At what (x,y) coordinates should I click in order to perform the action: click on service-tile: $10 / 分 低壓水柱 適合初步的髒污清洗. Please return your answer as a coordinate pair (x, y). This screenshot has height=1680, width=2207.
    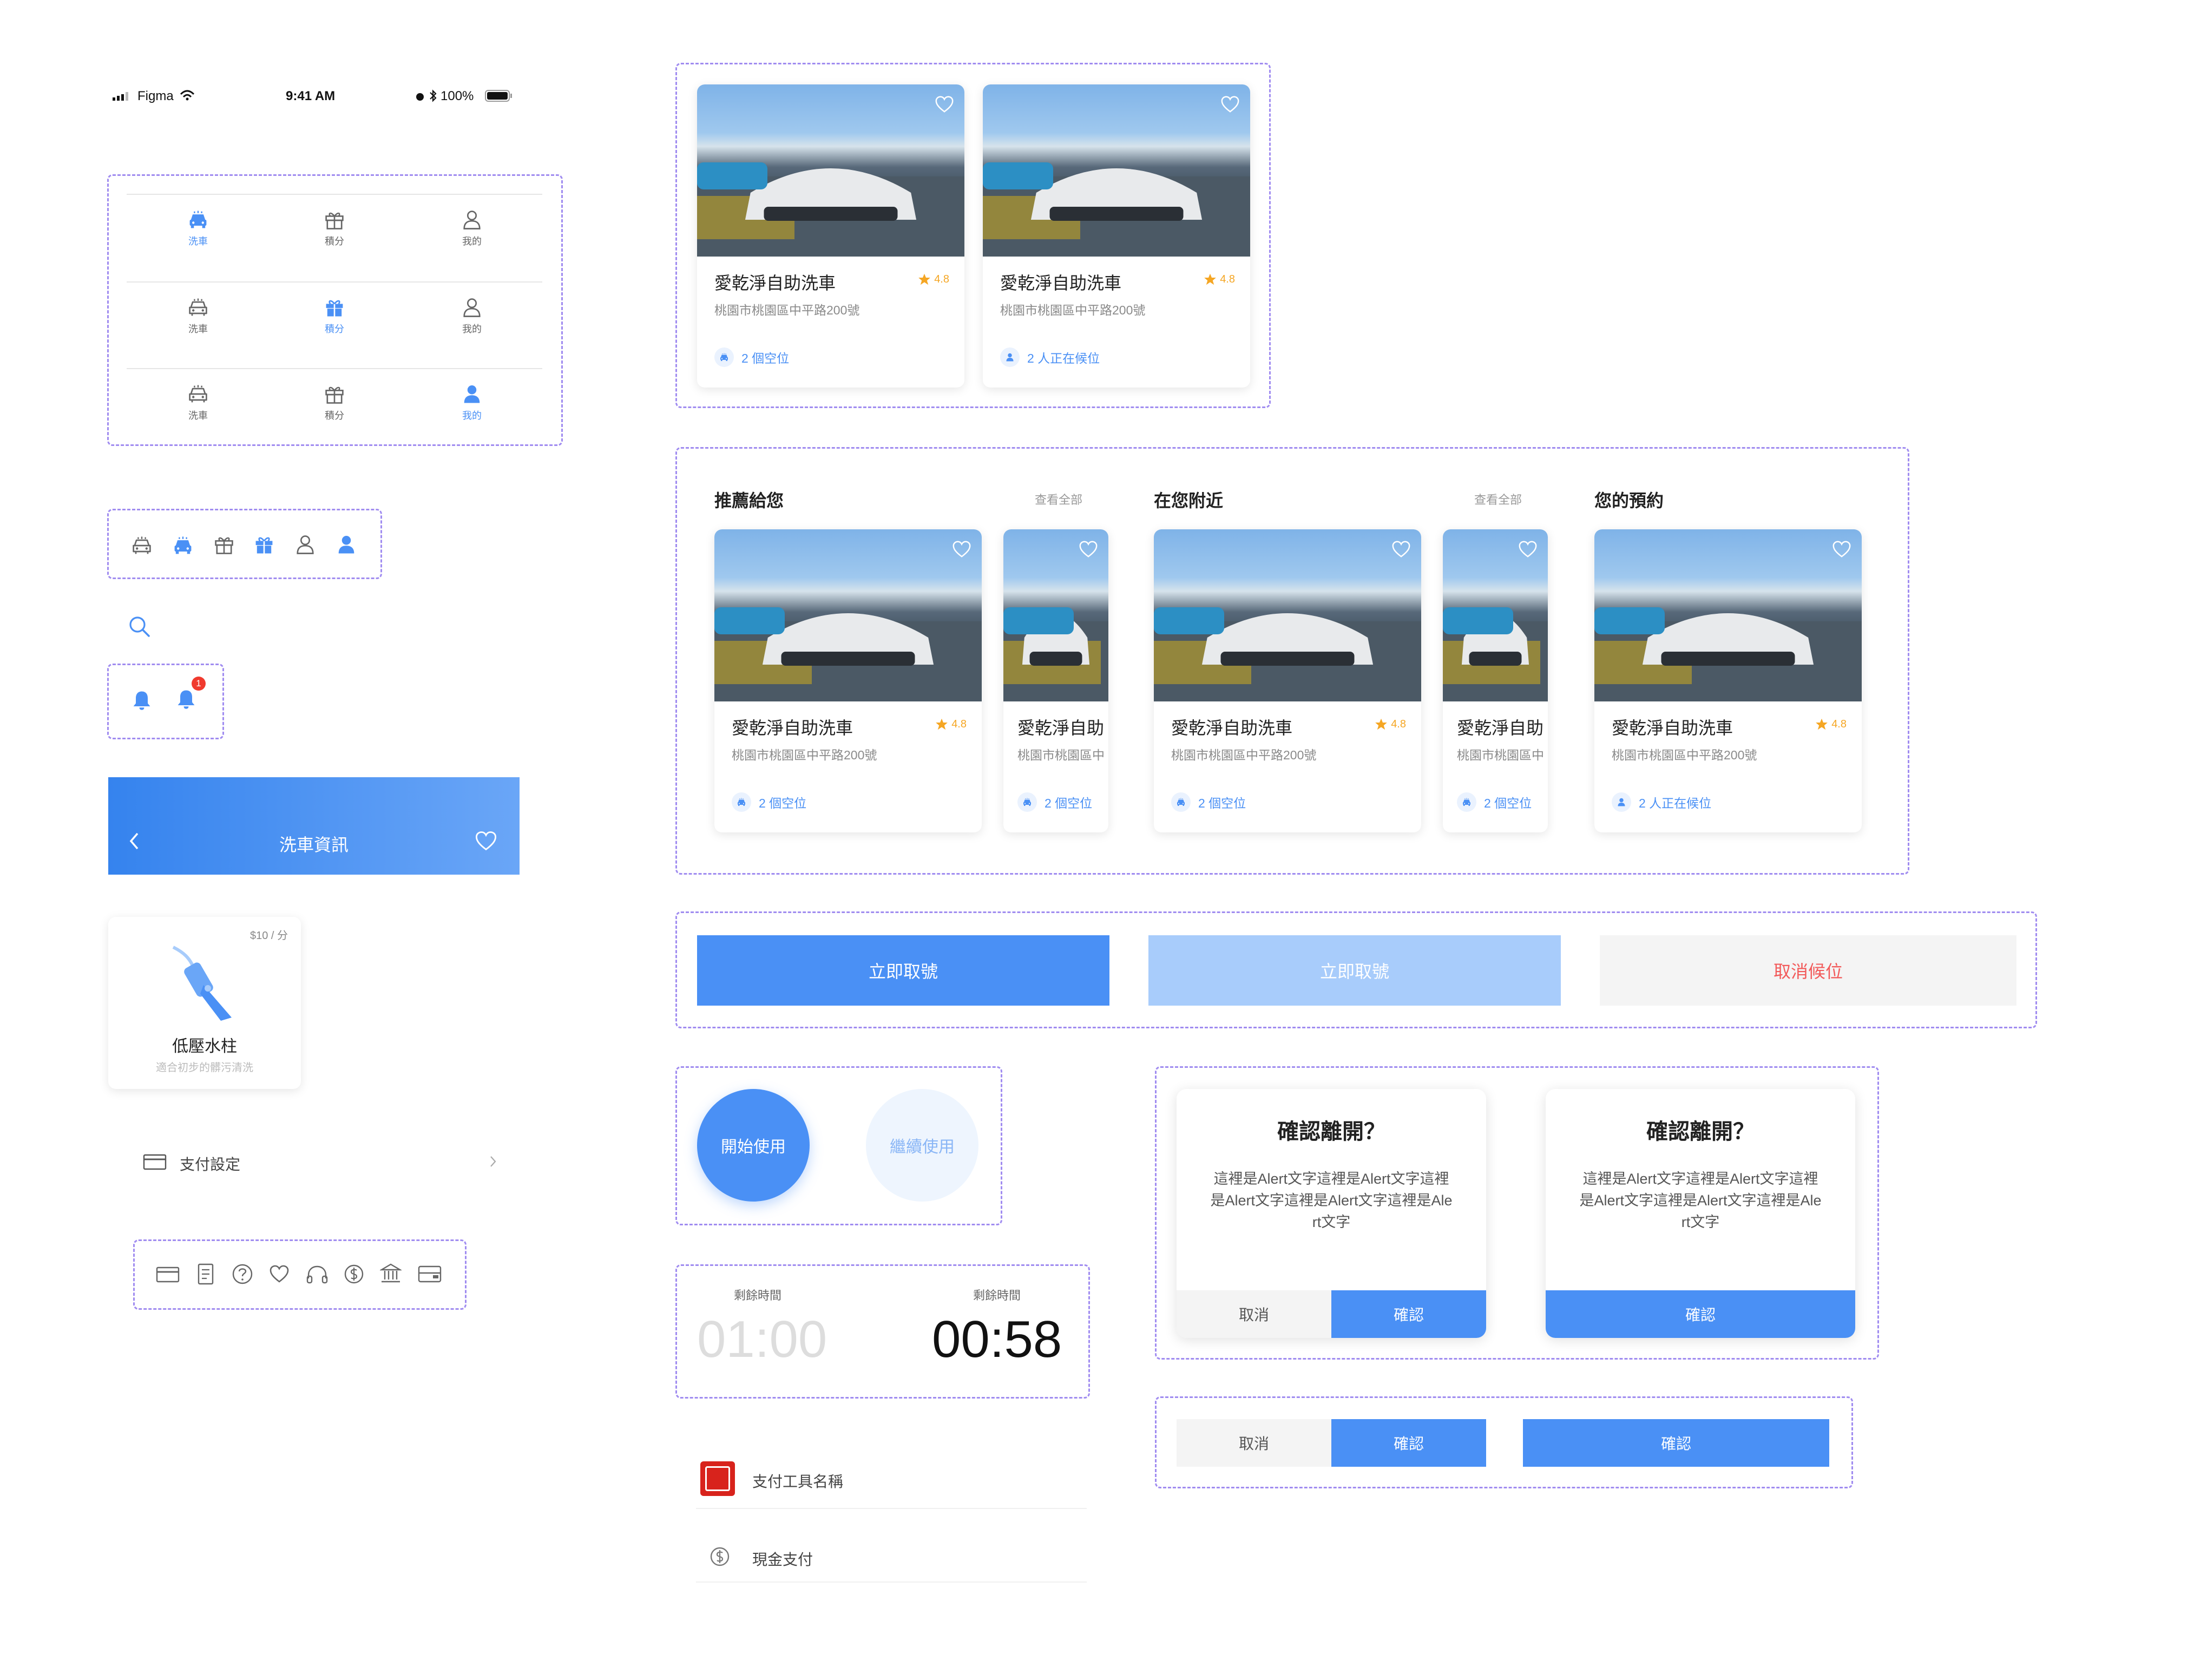
    Looking at the image, I should click on (204, 1003).